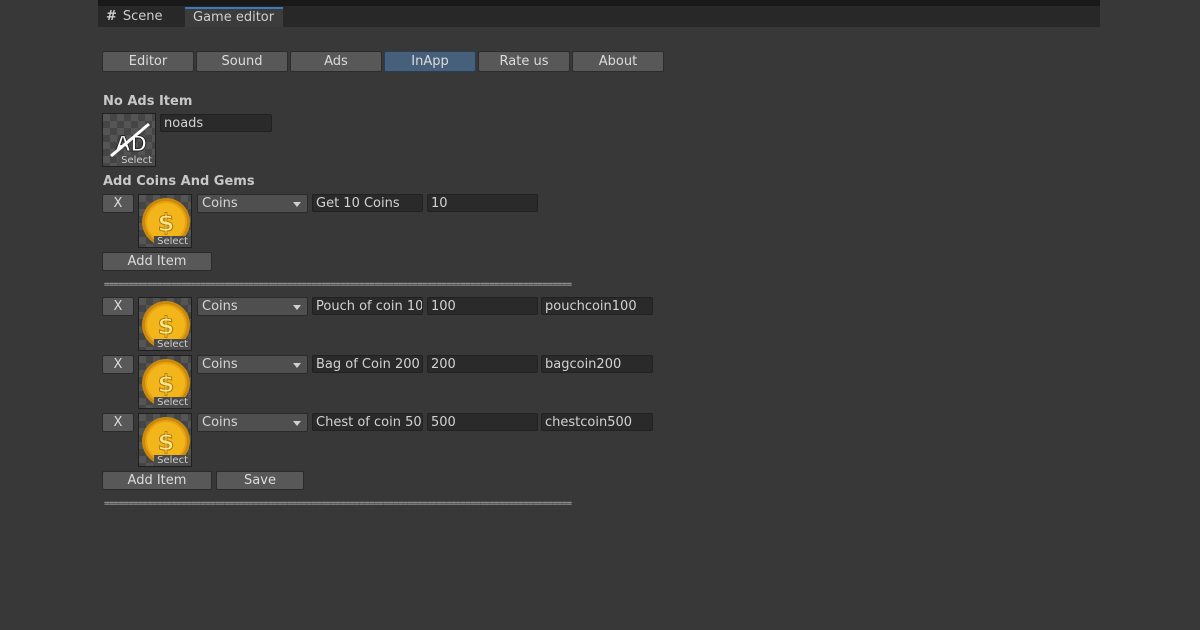 This screenshot has width=1200, height=630. What do you see at coordinates (157, 480) in the screenshot?
I see `add-item-button: Add Item` at bounding box center [157, 480].